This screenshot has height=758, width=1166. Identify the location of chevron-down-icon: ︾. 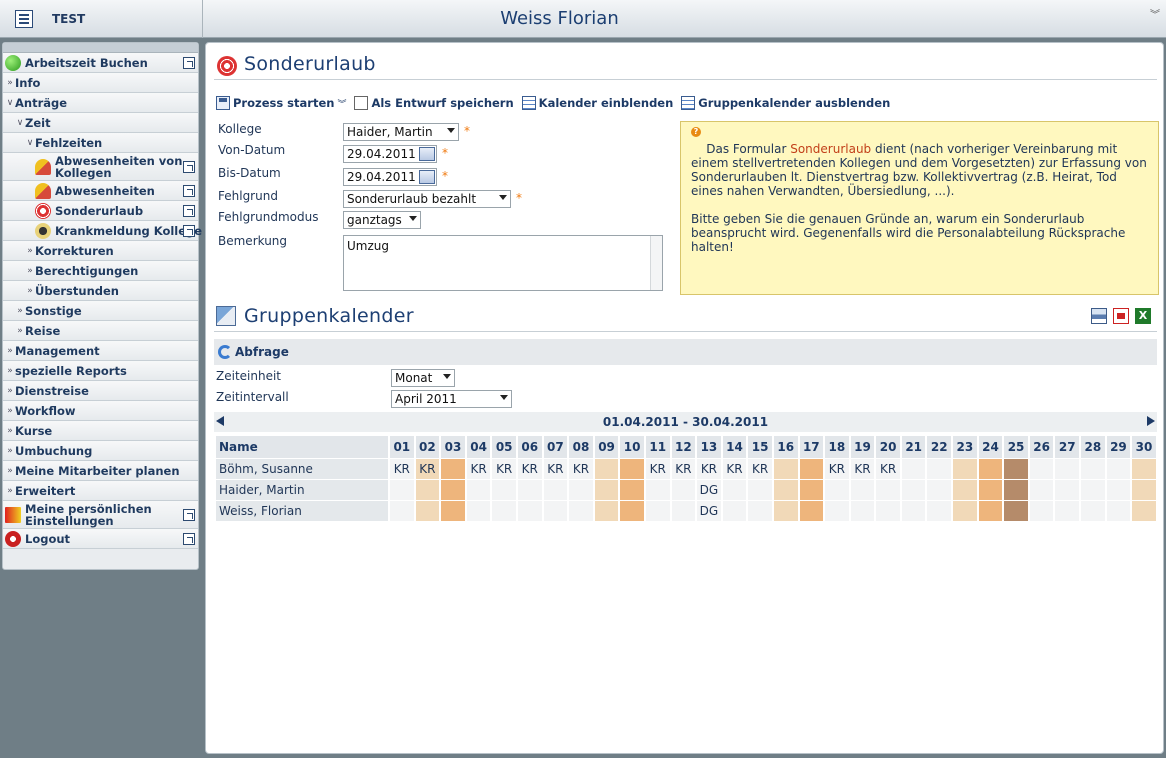
(341, 103).